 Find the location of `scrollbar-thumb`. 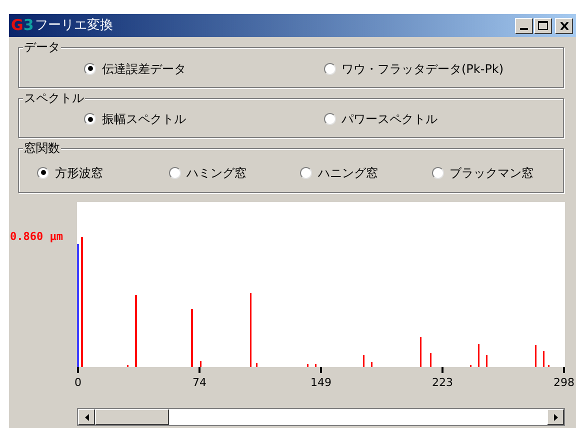

scrollbar-thumb is located at coordinates (132, 417).